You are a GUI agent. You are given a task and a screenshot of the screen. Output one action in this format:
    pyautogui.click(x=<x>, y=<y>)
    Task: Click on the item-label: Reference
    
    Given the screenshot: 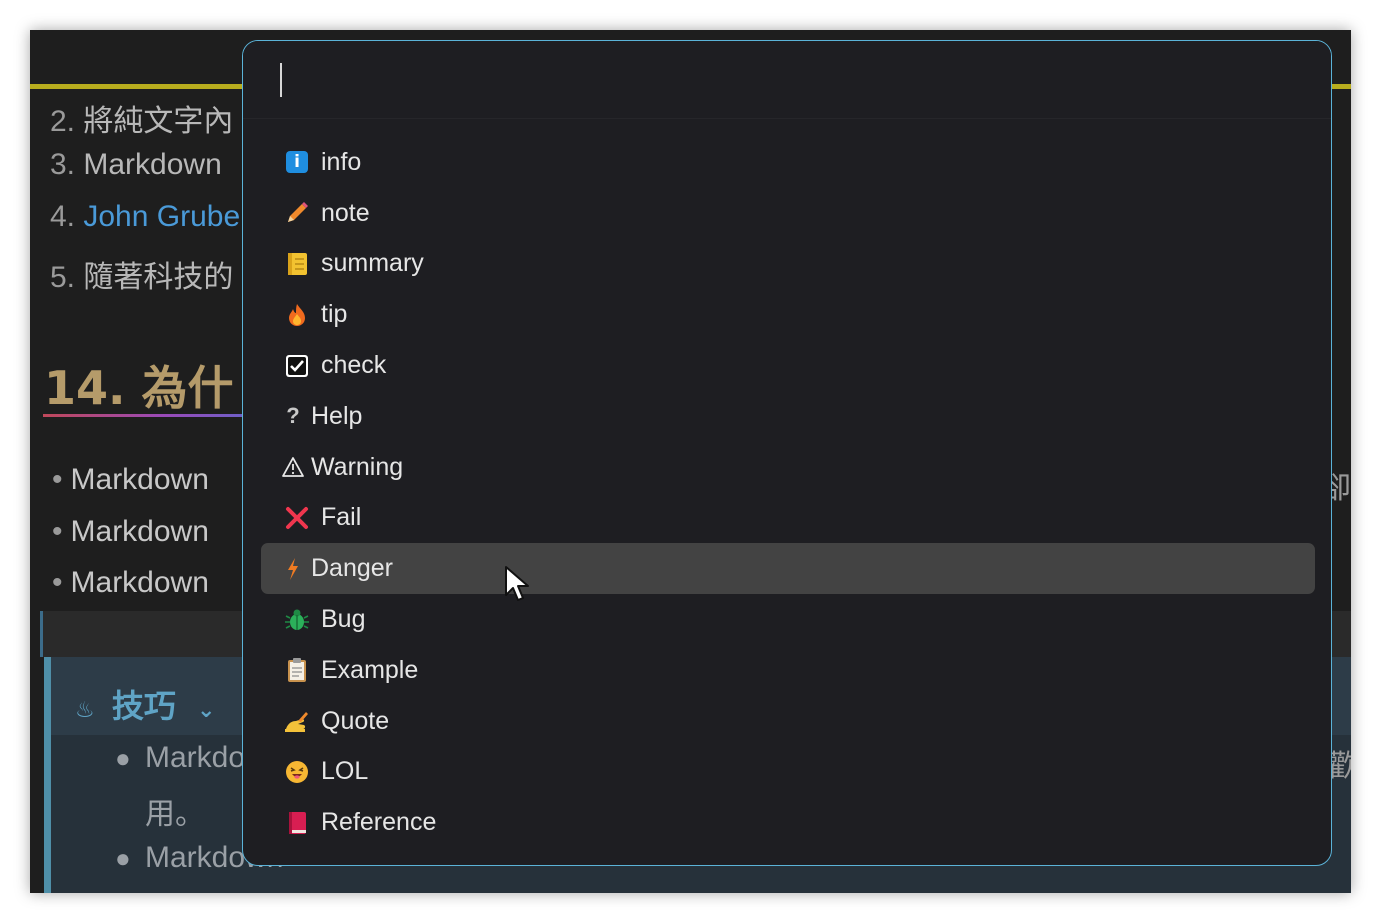 What is the action you would take?
    pyautogui.click(x=379, y=822)
    